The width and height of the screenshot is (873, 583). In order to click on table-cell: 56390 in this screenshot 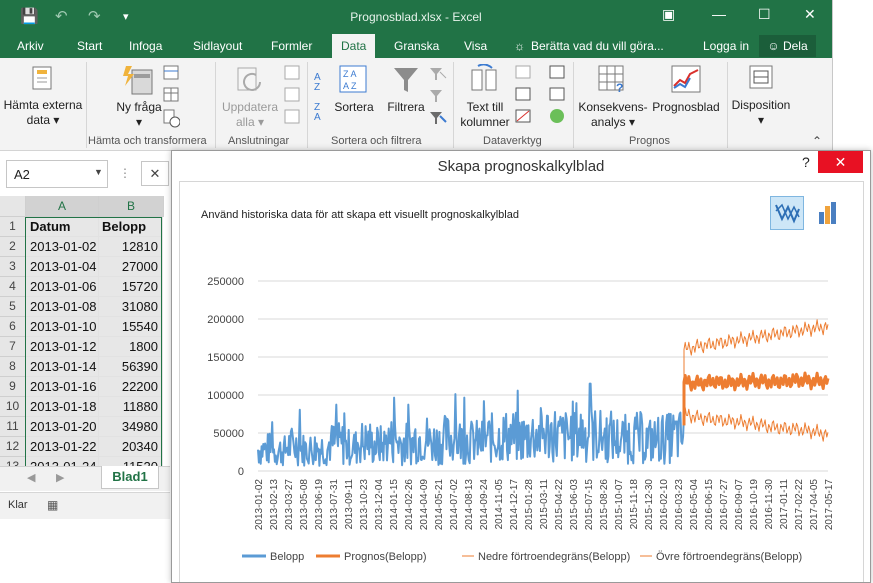, I will do `click(131, 367)`.